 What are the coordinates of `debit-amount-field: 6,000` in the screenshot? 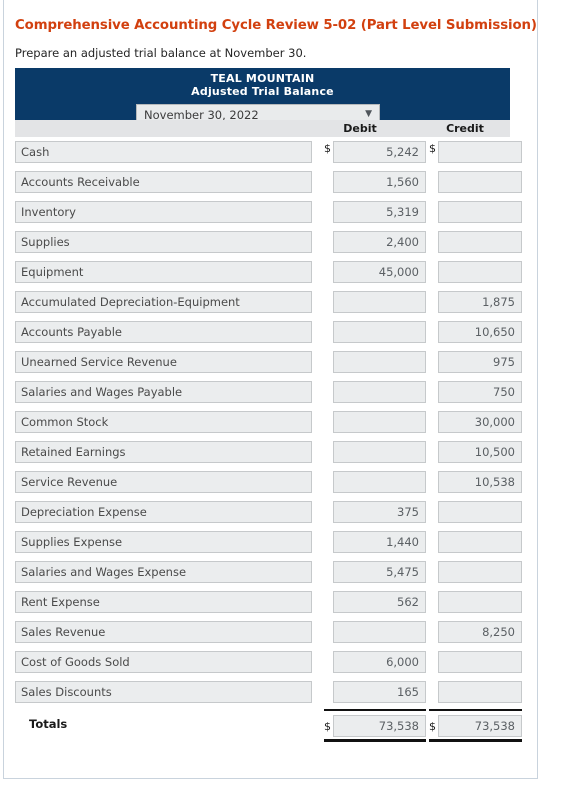 It's located at (379, 662).